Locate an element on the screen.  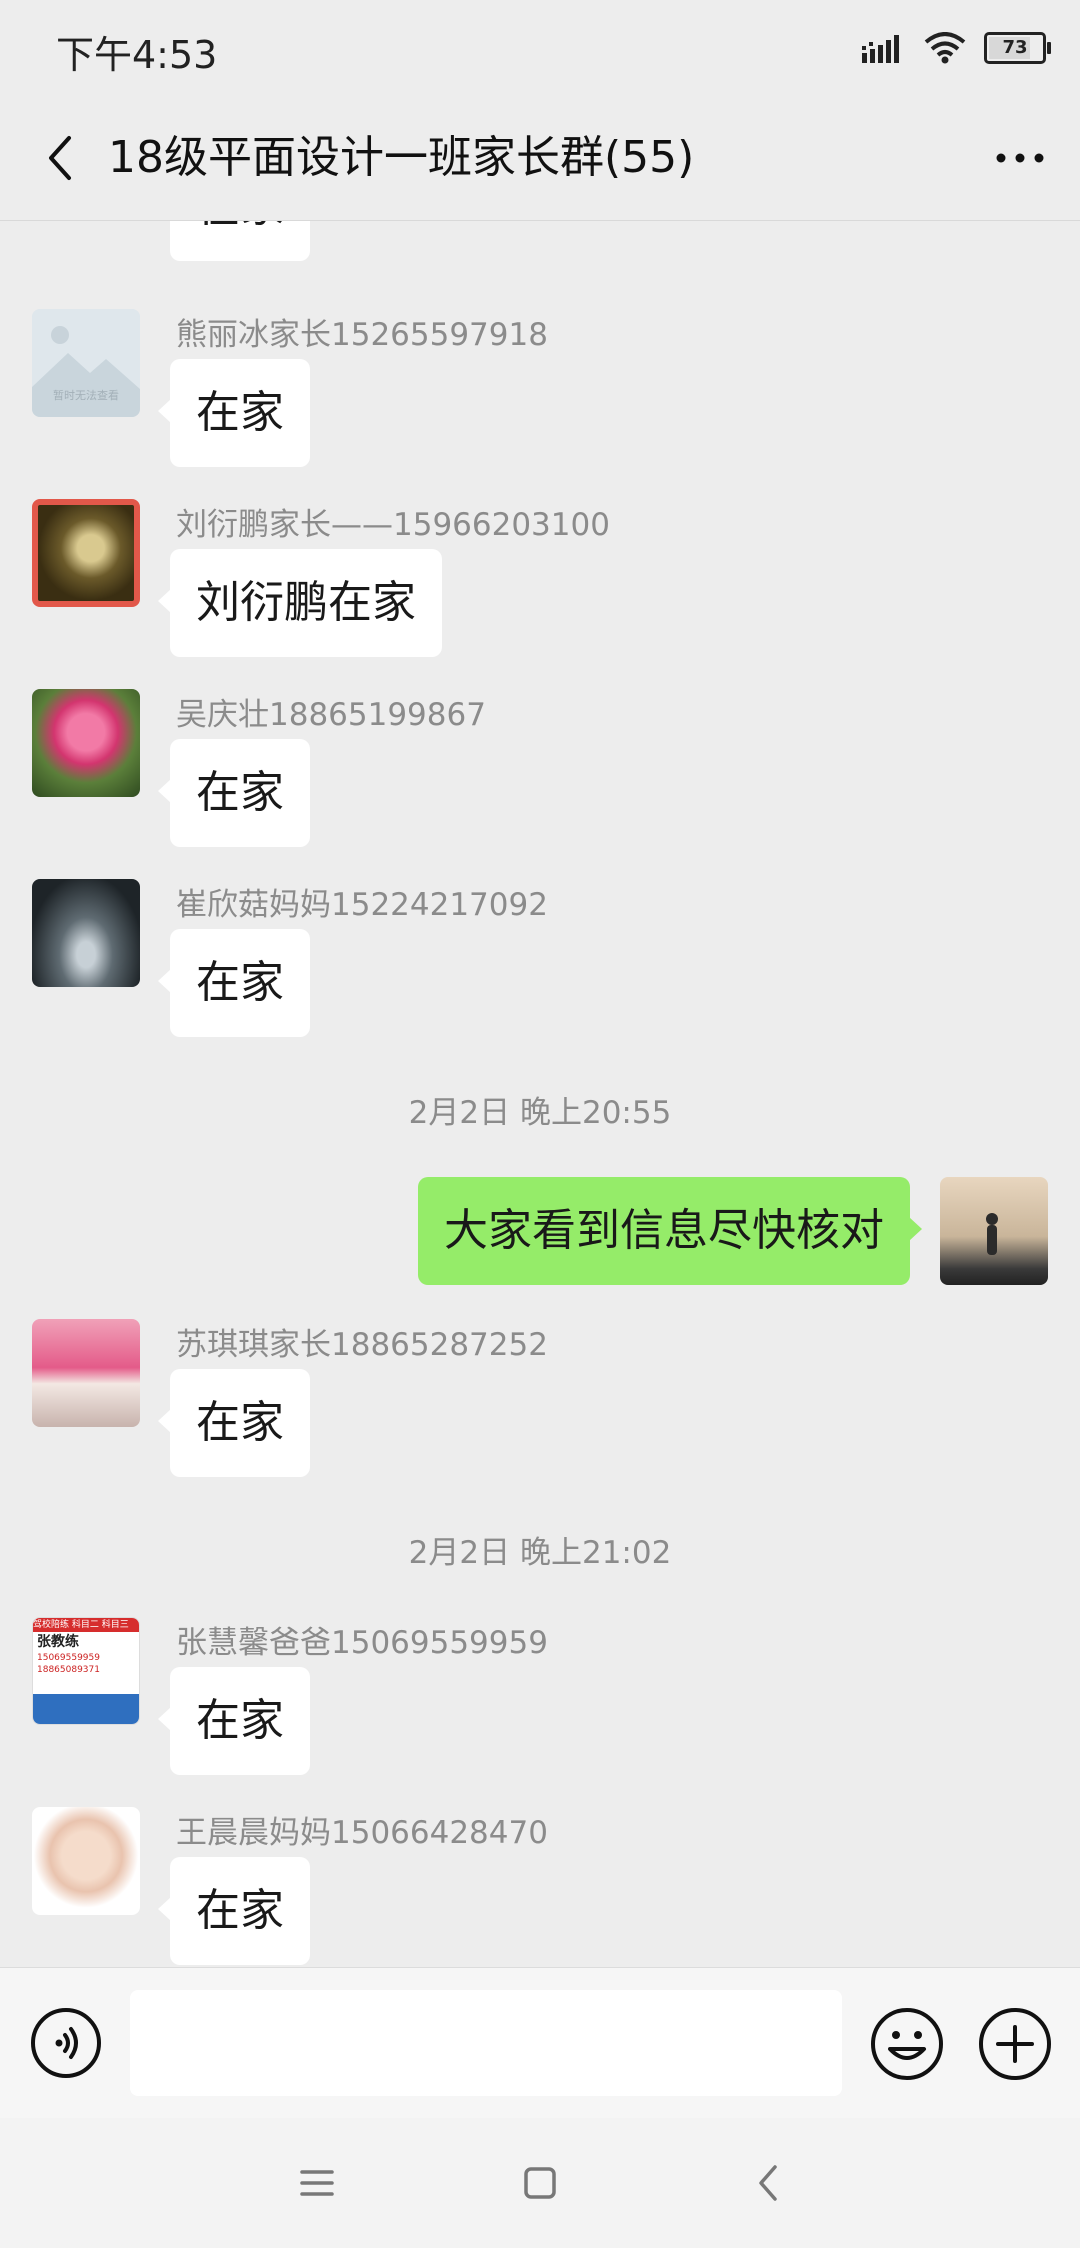
home-button is located at coordinates (540, 2183).